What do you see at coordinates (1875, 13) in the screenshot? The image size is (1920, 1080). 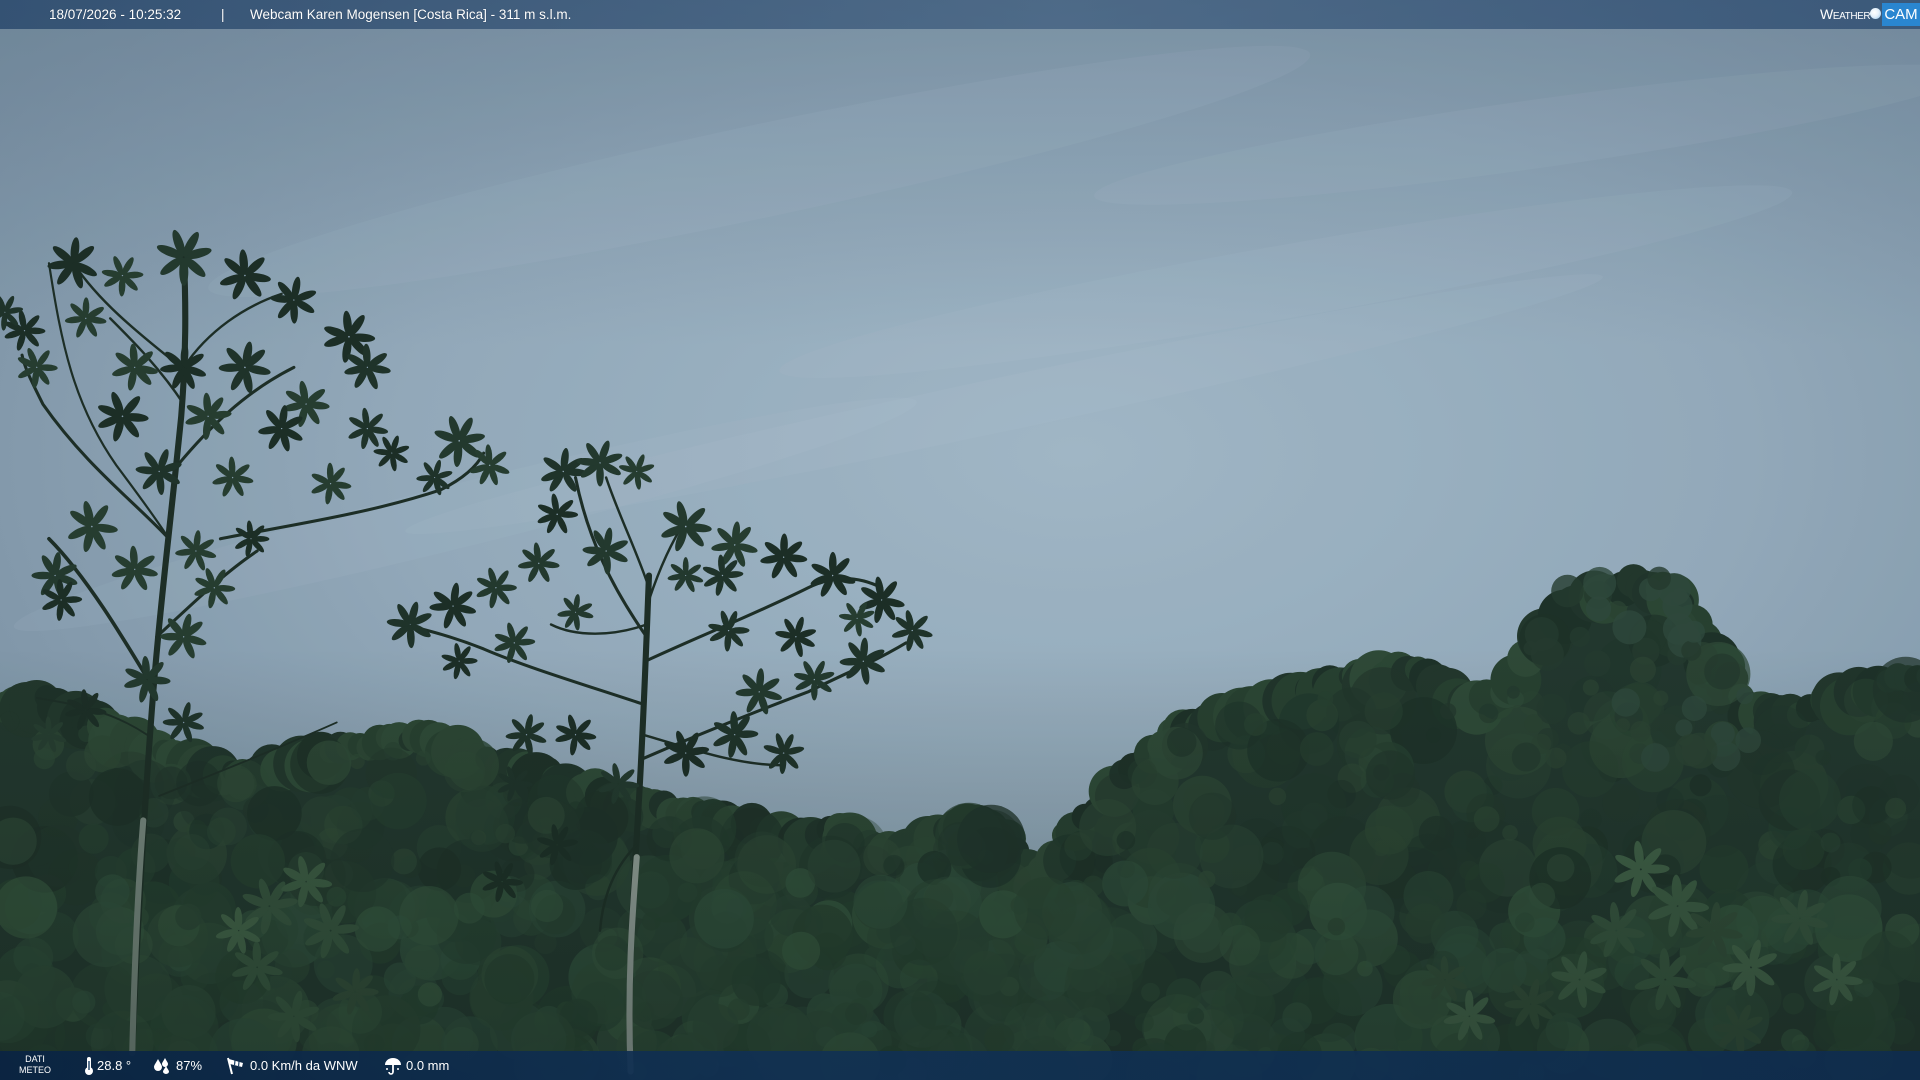 I see `lens-circle-icon` at bounding box center [1875, 13].